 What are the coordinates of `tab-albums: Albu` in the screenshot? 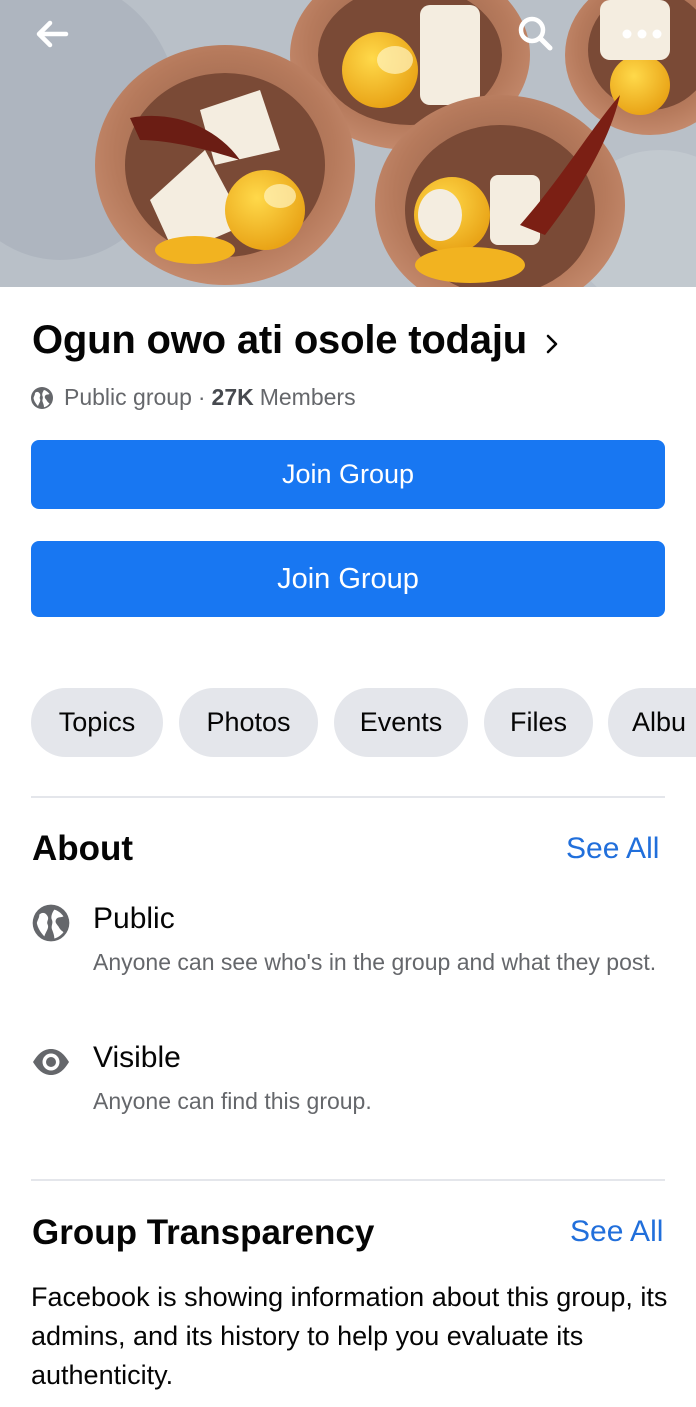 It's located at (652, 722).